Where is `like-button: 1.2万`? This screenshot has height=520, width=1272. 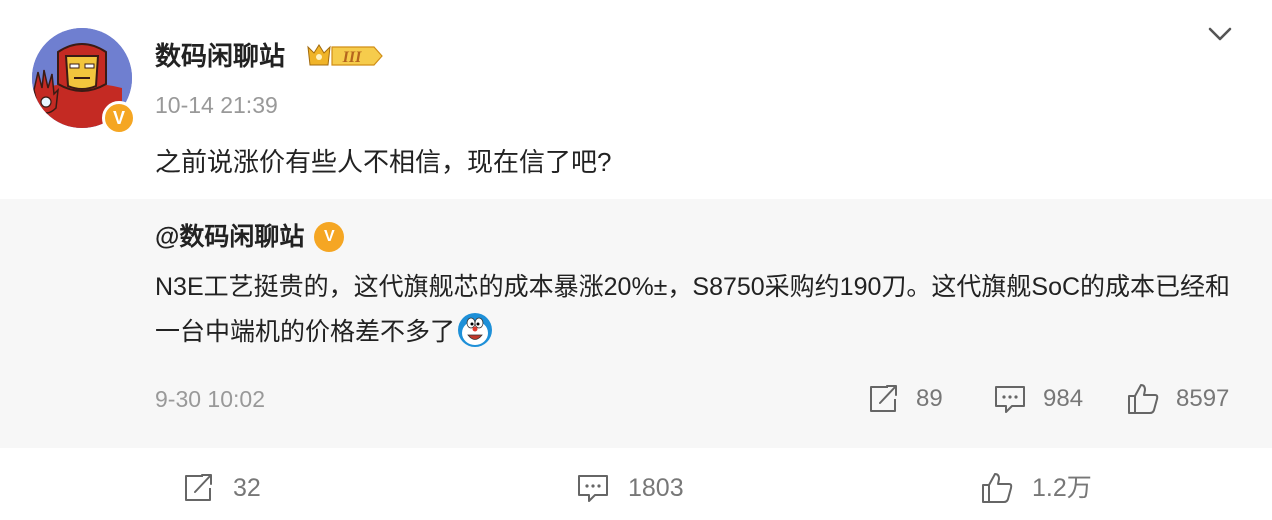 like-button: 1.2万 is located at coordinates (1036, 488).